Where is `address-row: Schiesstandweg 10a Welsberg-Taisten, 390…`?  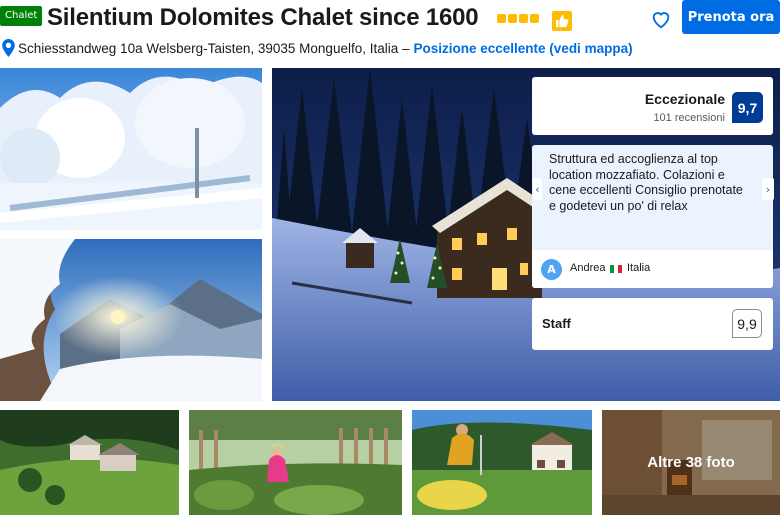 address-row: Schiesstandweg 10a Welsberg-Taisten, 390… is located at coordinates (317, 48).